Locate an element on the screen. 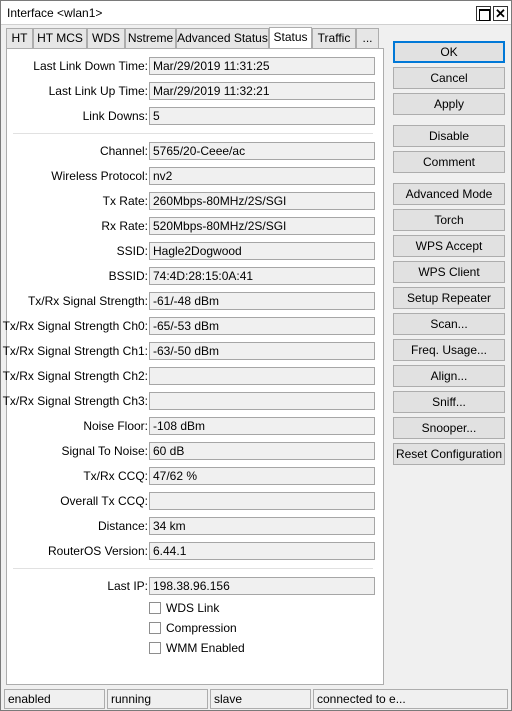 The height and width of the screenshot is (711, 512). last-link-up-time-row: Last Link Up Time: Mar/29/2019 11:32:21 is located at coordinates (196, 91).